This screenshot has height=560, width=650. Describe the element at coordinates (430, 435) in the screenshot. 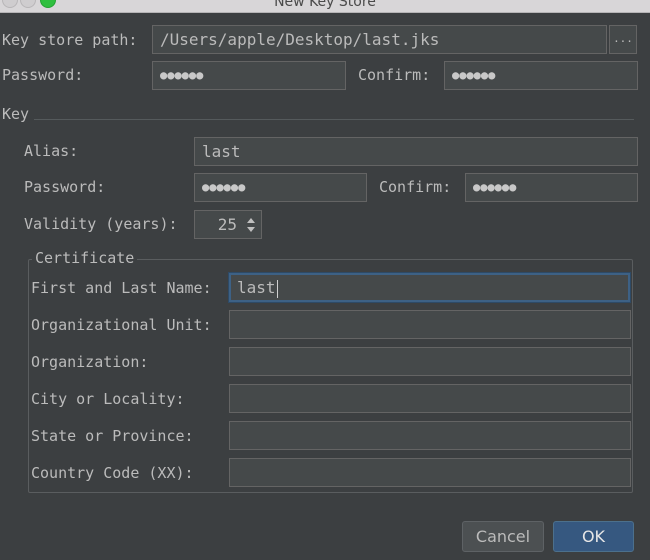

I see `state-province-input` at that location.